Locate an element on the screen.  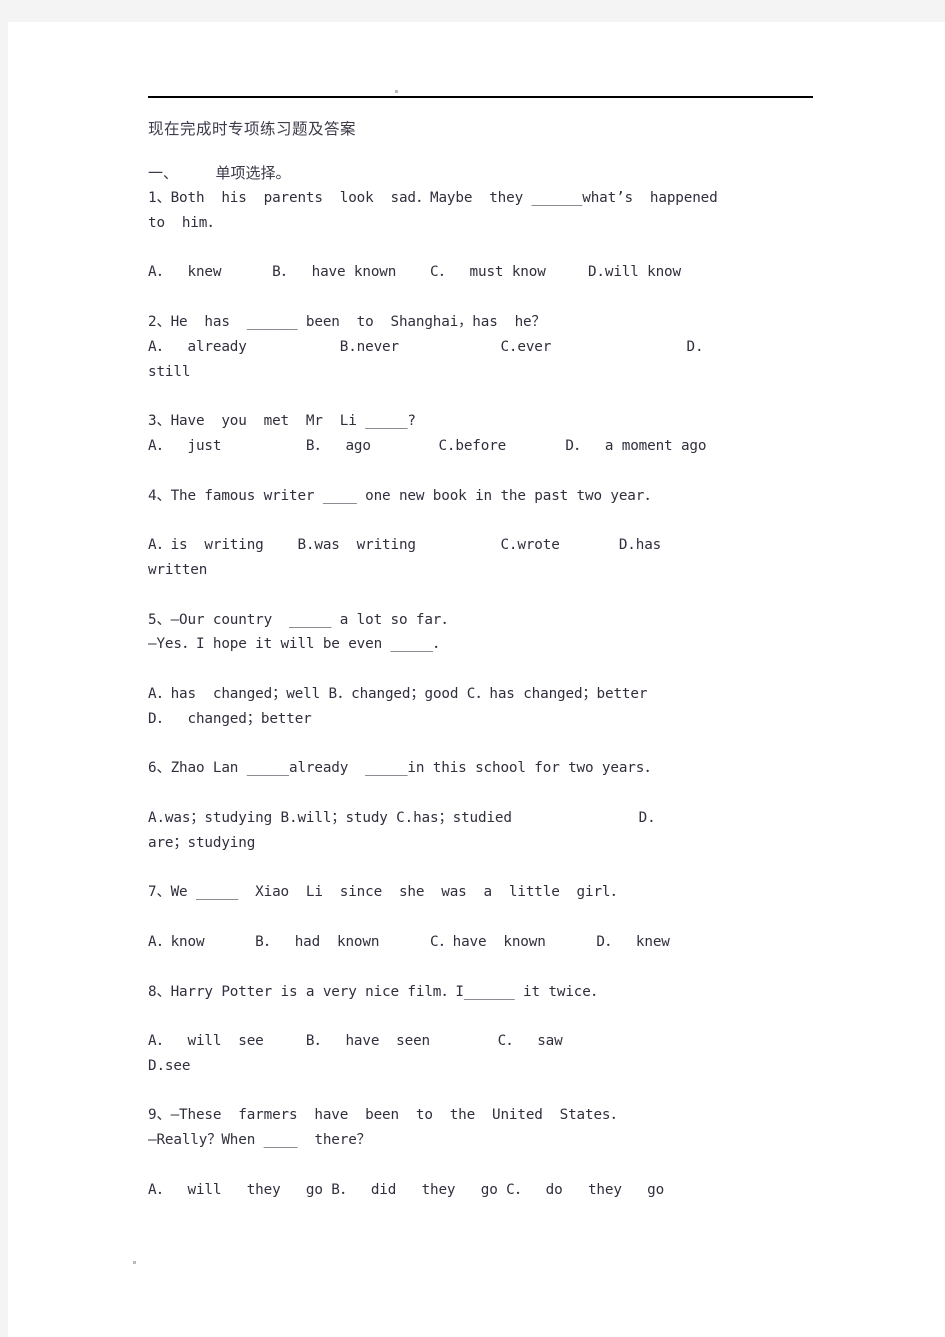
header-horizontal-rule is located at coordinates (480, 97).